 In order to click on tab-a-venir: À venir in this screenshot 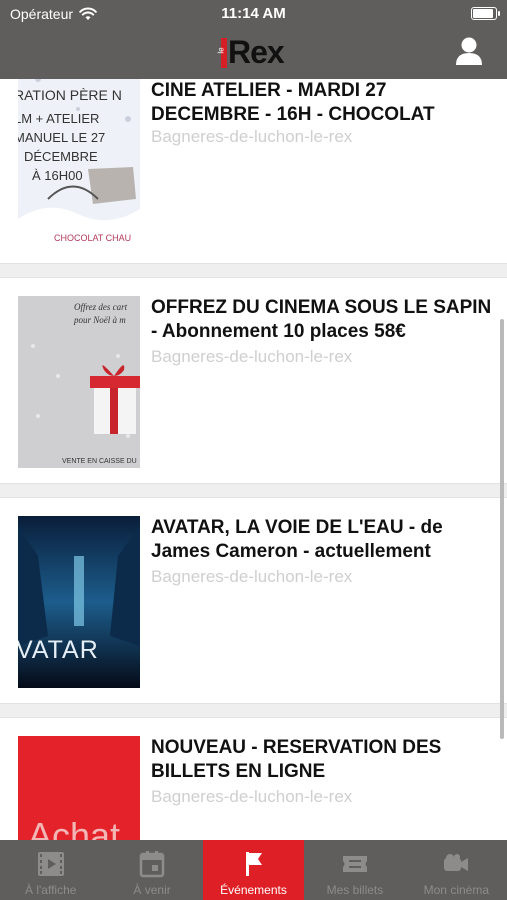, I will do `click(151, 870)`.